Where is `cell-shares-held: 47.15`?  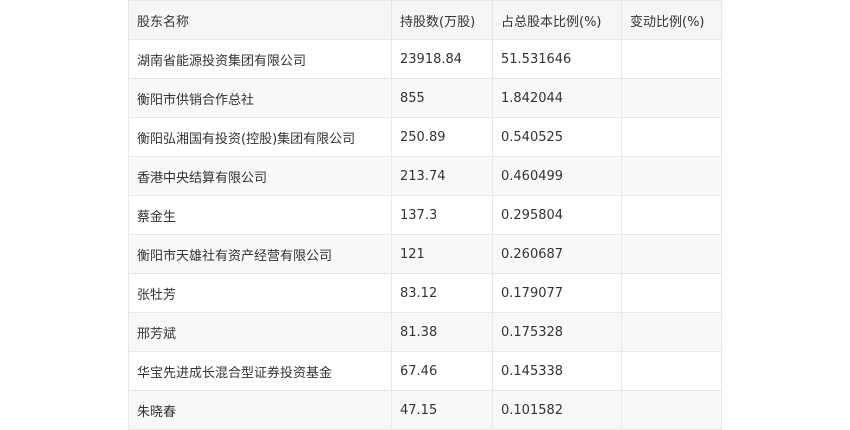
cell-shares-held: 47.15 is located at coordinates (442, 410).